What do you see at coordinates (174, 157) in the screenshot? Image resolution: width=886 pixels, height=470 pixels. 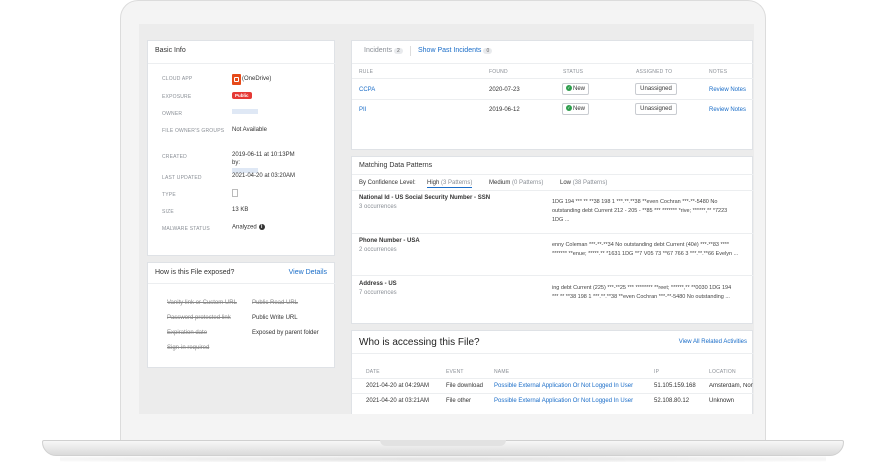 I see `label-created: CREATED` at bounding box center [174, 157].